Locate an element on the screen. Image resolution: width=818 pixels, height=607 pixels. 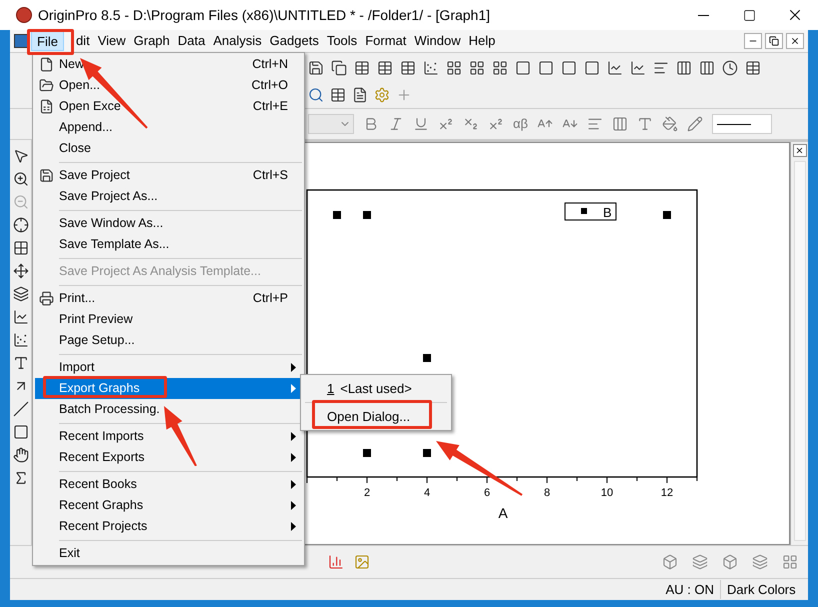
menu-item: Print... Ctrl+P is located at coordinates (168, 298).